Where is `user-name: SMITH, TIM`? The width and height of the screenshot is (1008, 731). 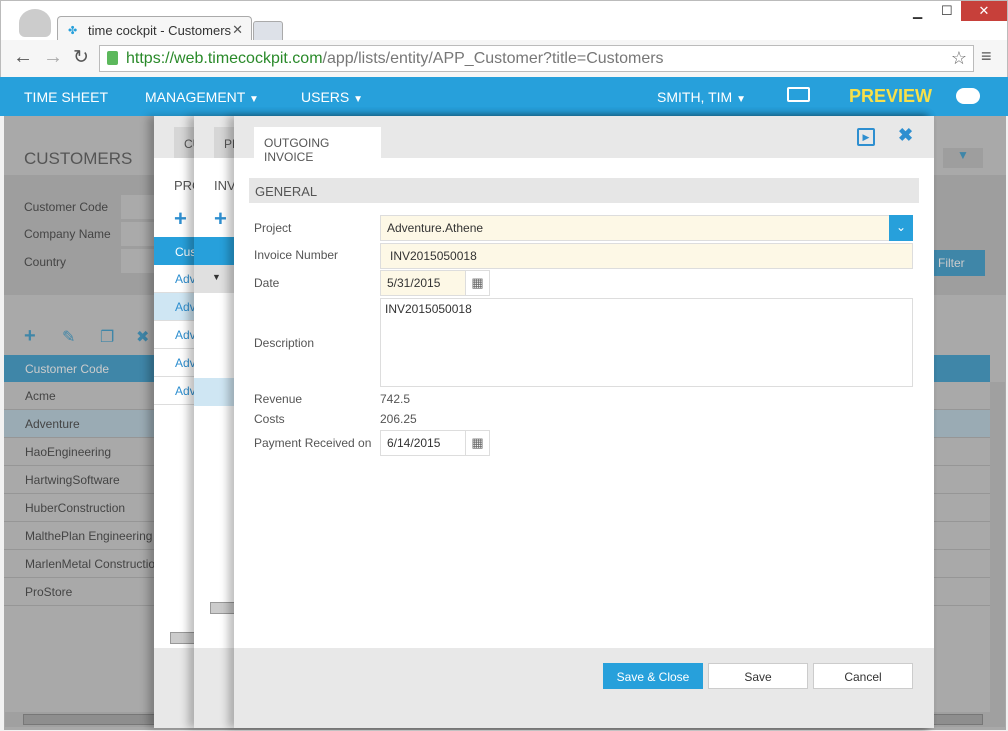 user-name: SMITH, TIM is located at coordinates (695, 97).